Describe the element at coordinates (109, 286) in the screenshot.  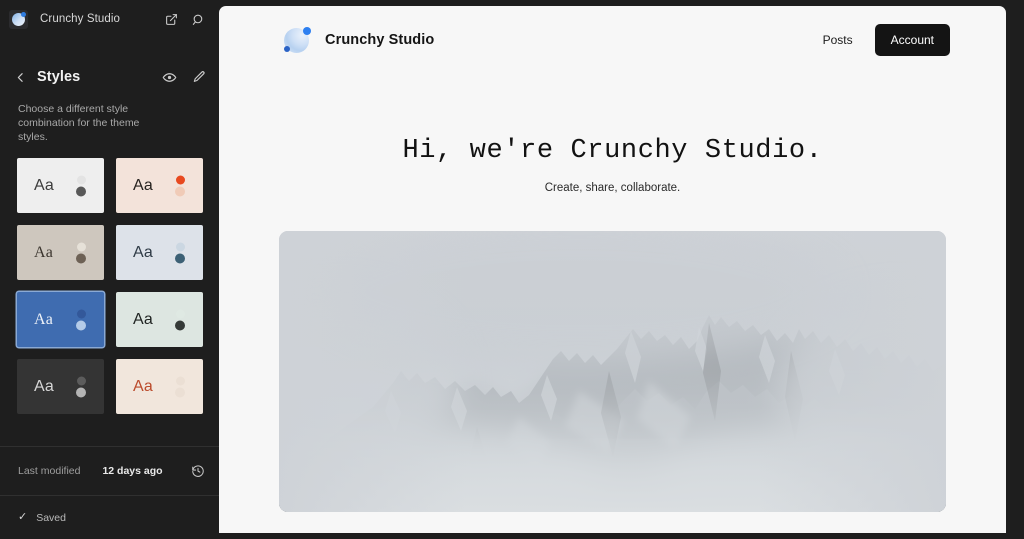
I see `style-swatch-grid: Aa Aa Aa Aa Aa Aa Aa Aa` at that location.